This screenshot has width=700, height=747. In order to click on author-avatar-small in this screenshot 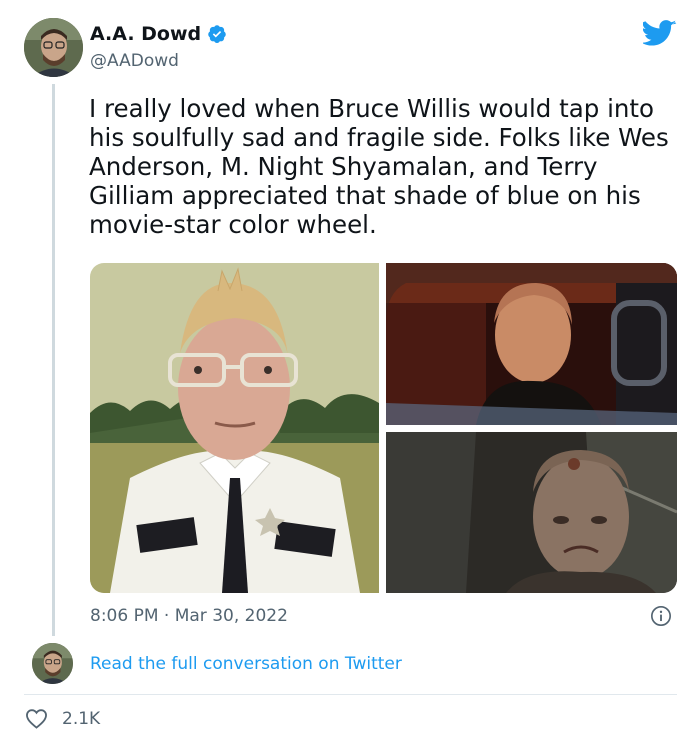, I will do `click(52, 663)`.